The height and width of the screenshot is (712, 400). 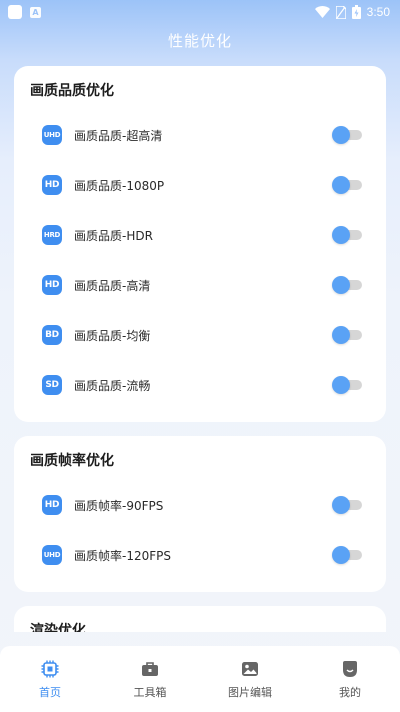 I want to click on tab-label: 工具箱, so click(x=150, y=692).